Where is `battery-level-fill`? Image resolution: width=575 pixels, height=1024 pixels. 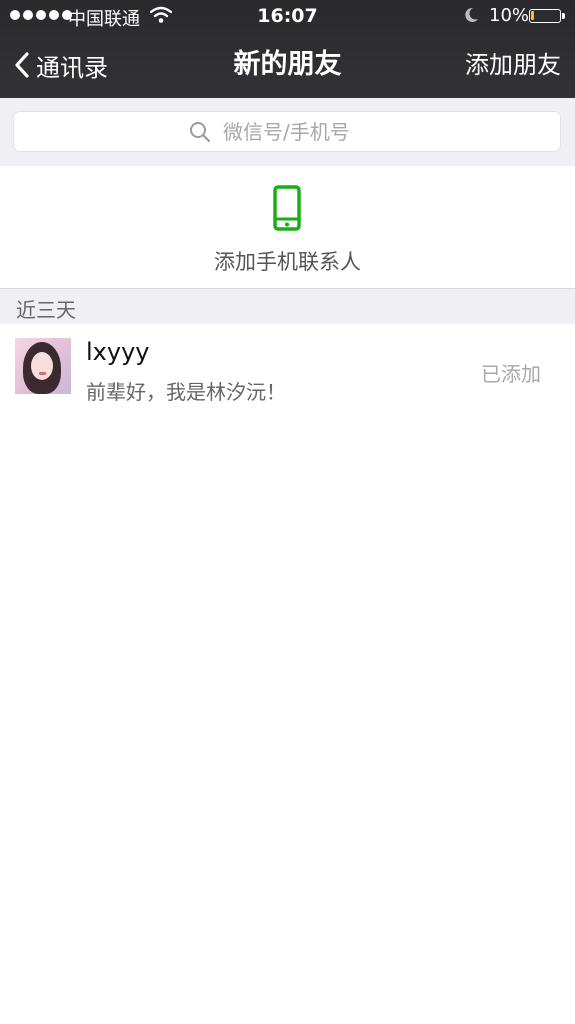 battery-level-fill is located at coordinates (532, 15).